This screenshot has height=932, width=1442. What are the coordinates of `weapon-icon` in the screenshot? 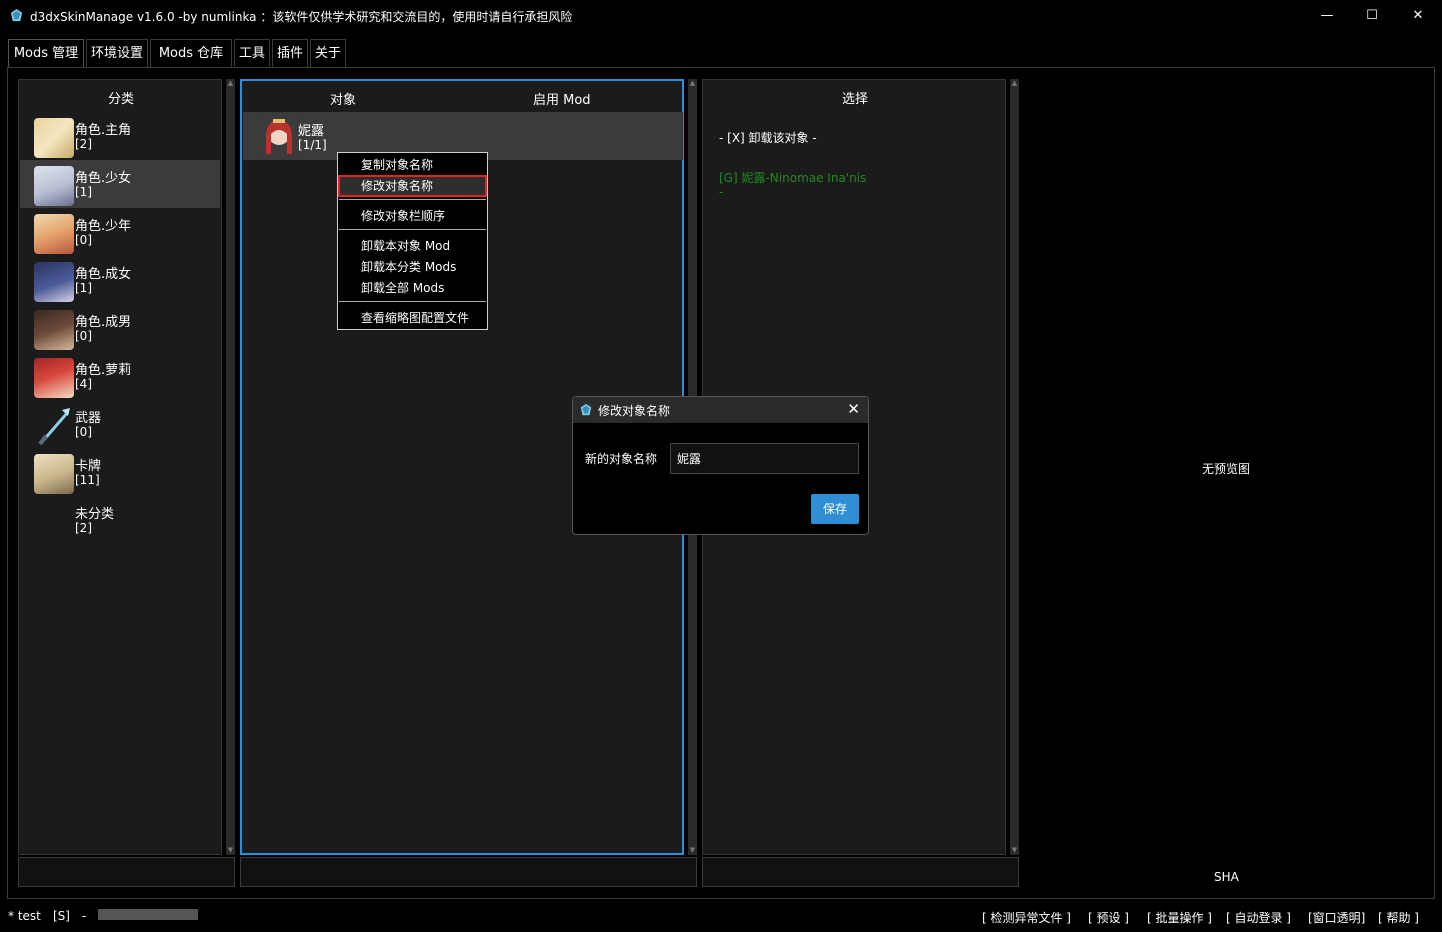 It's located at (54, 427).